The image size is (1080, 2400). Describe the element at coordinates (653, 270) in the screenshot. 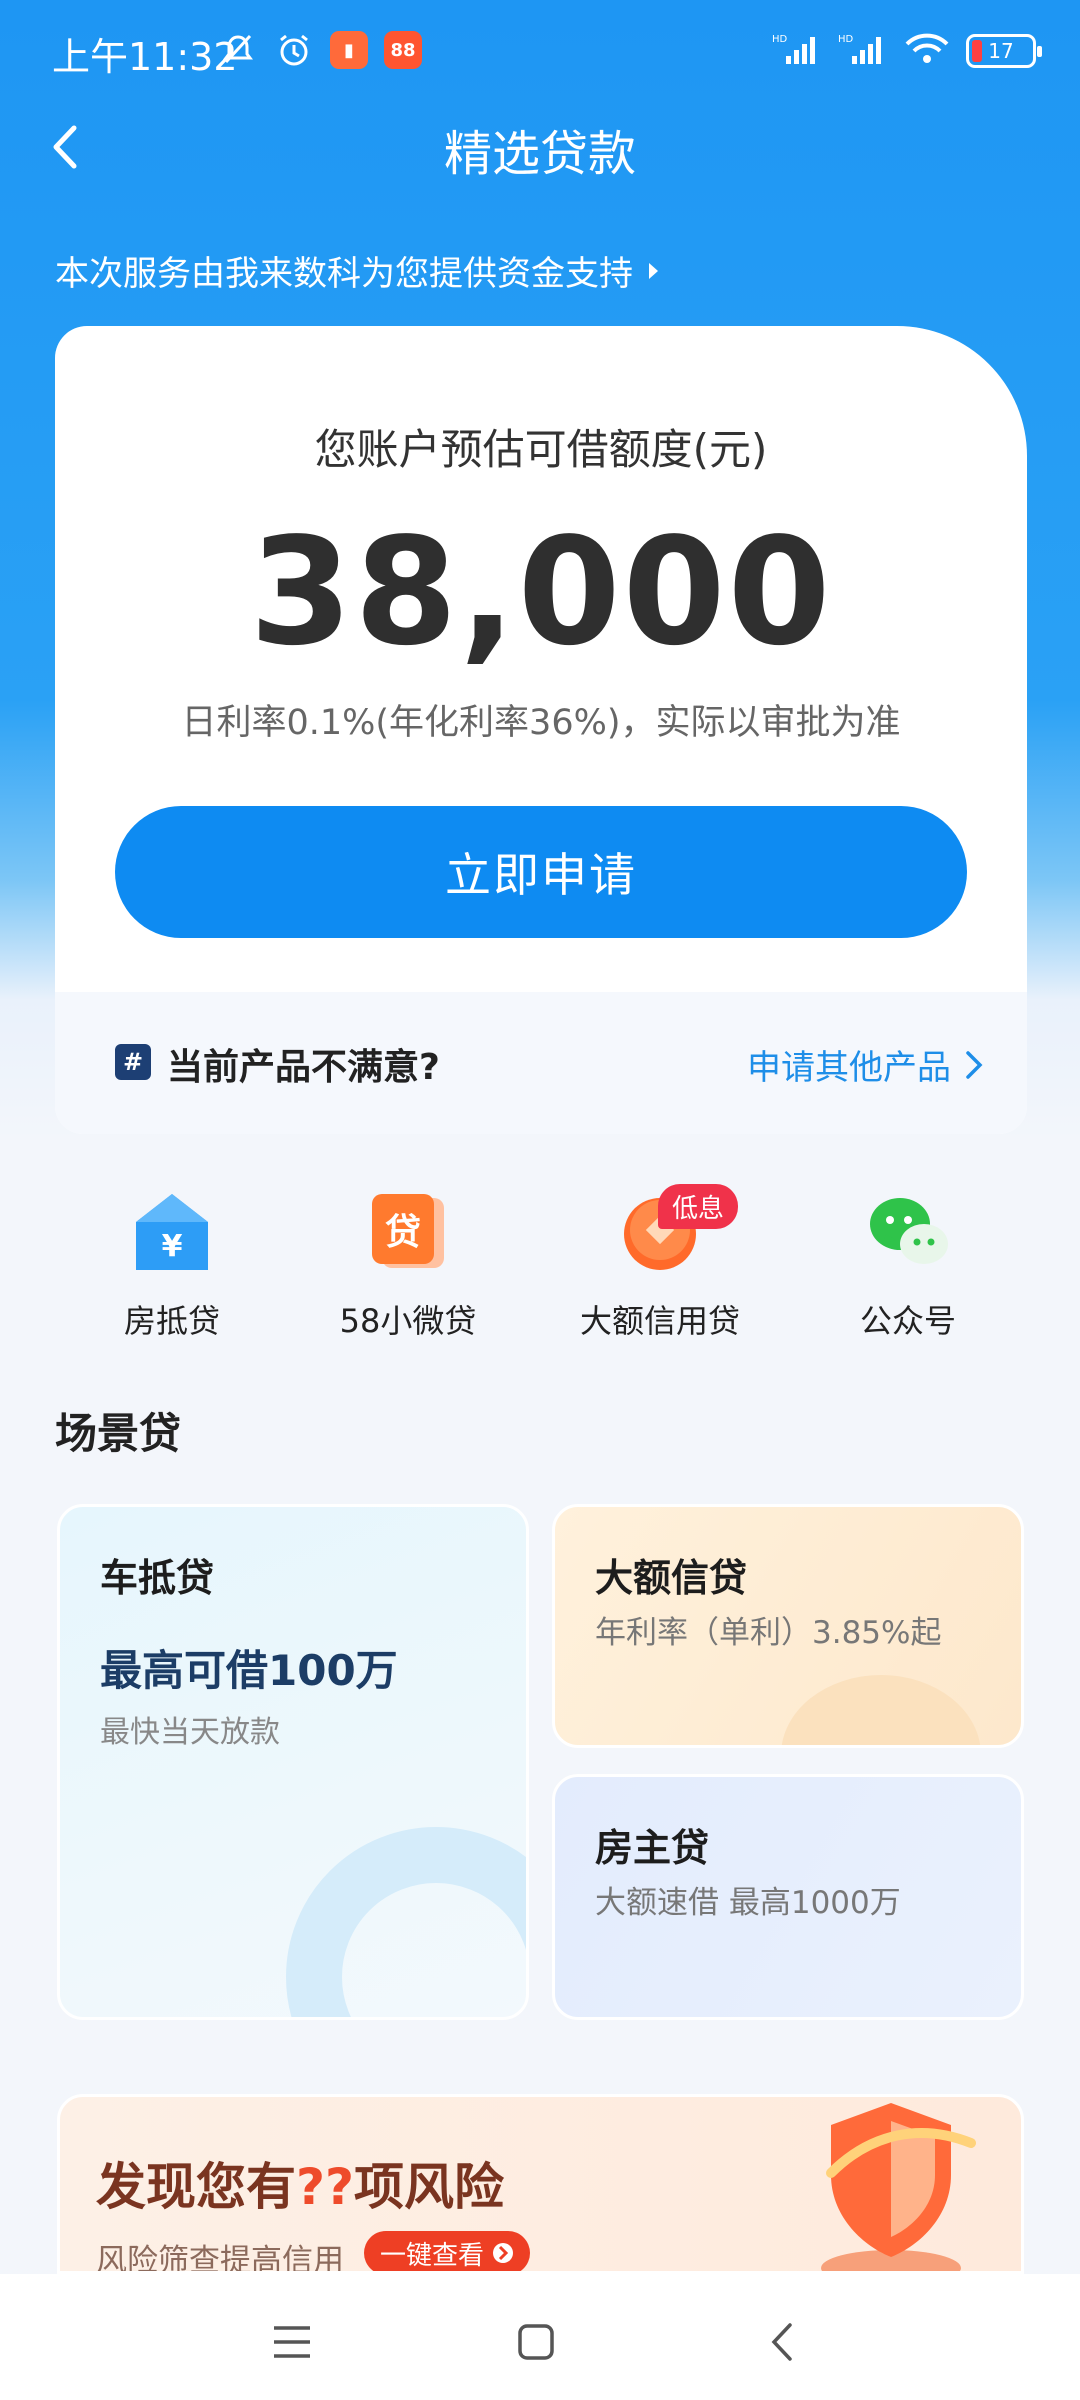

I see `caret-right-icon` at that location.